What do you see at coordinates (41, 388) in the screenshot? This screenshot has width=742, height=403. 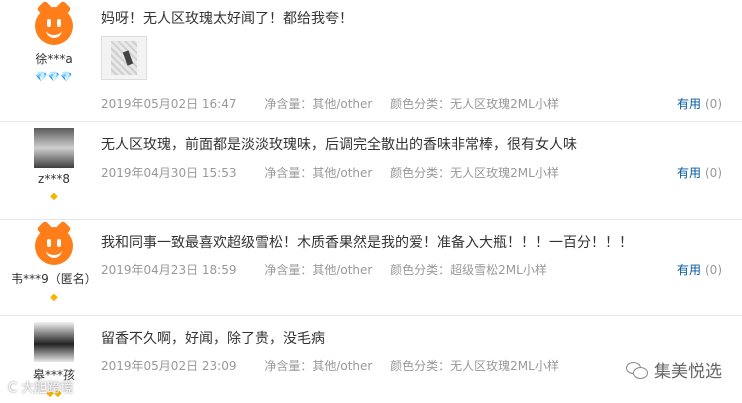 I see `watermark-left: C 大胆跨境` at bounding box center [41, 388].